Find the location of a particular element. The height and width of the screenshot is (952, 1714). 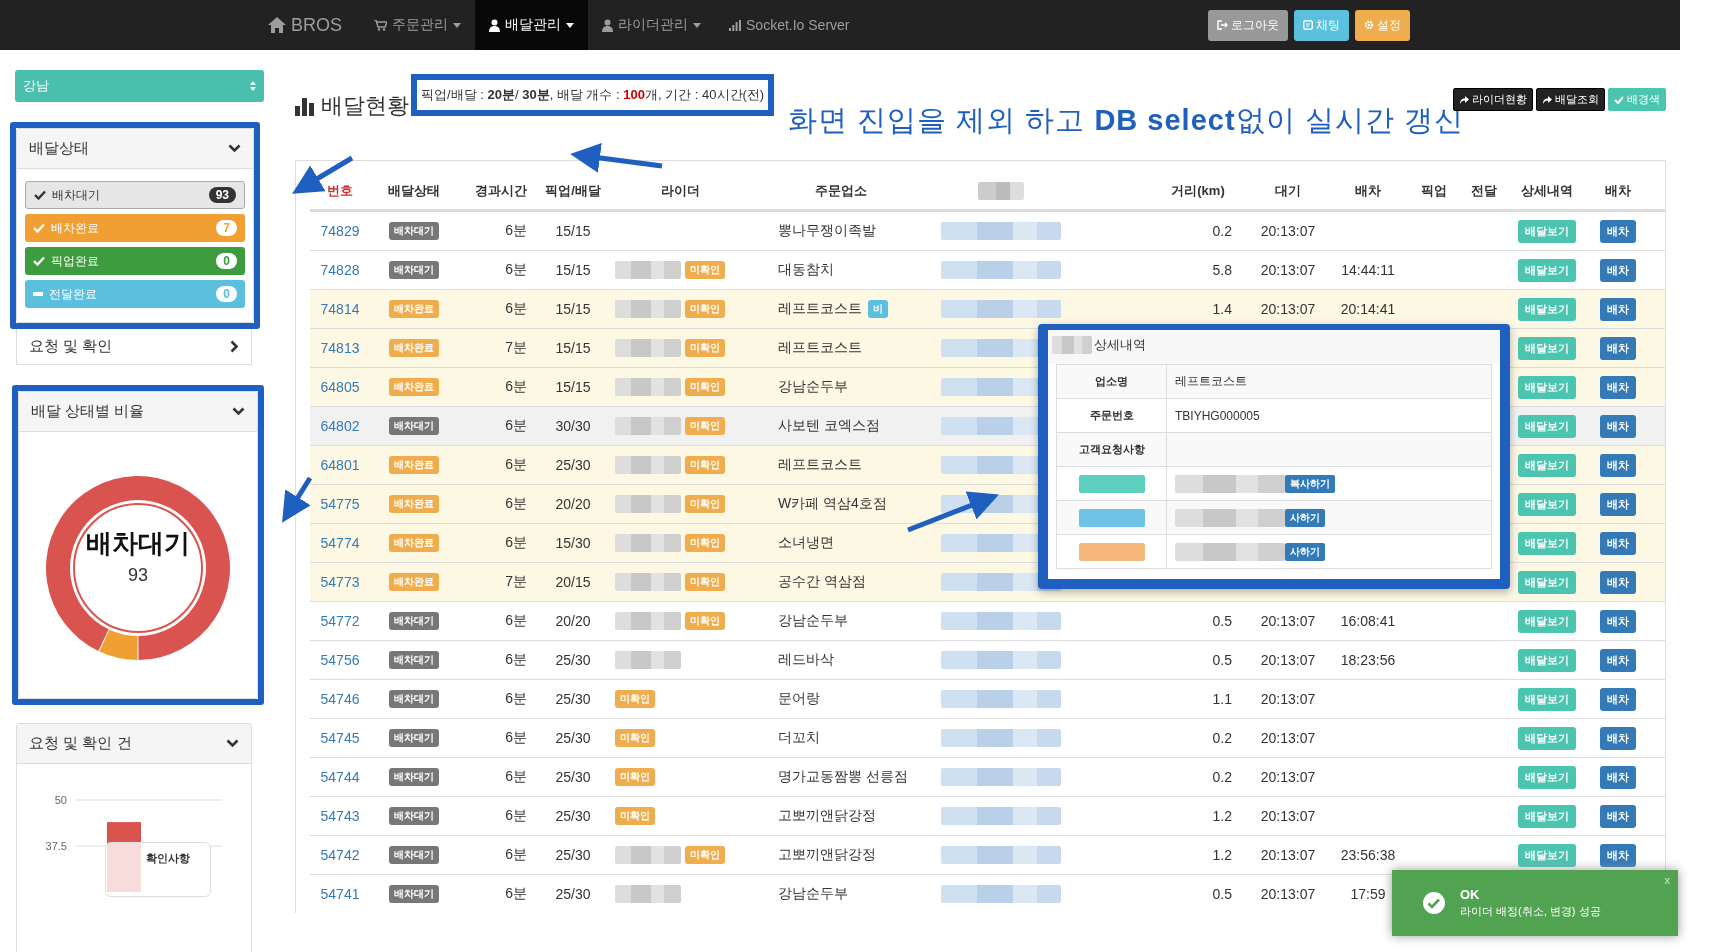

table-cell: 14:44:11 is located at coordinates (1368, 270).